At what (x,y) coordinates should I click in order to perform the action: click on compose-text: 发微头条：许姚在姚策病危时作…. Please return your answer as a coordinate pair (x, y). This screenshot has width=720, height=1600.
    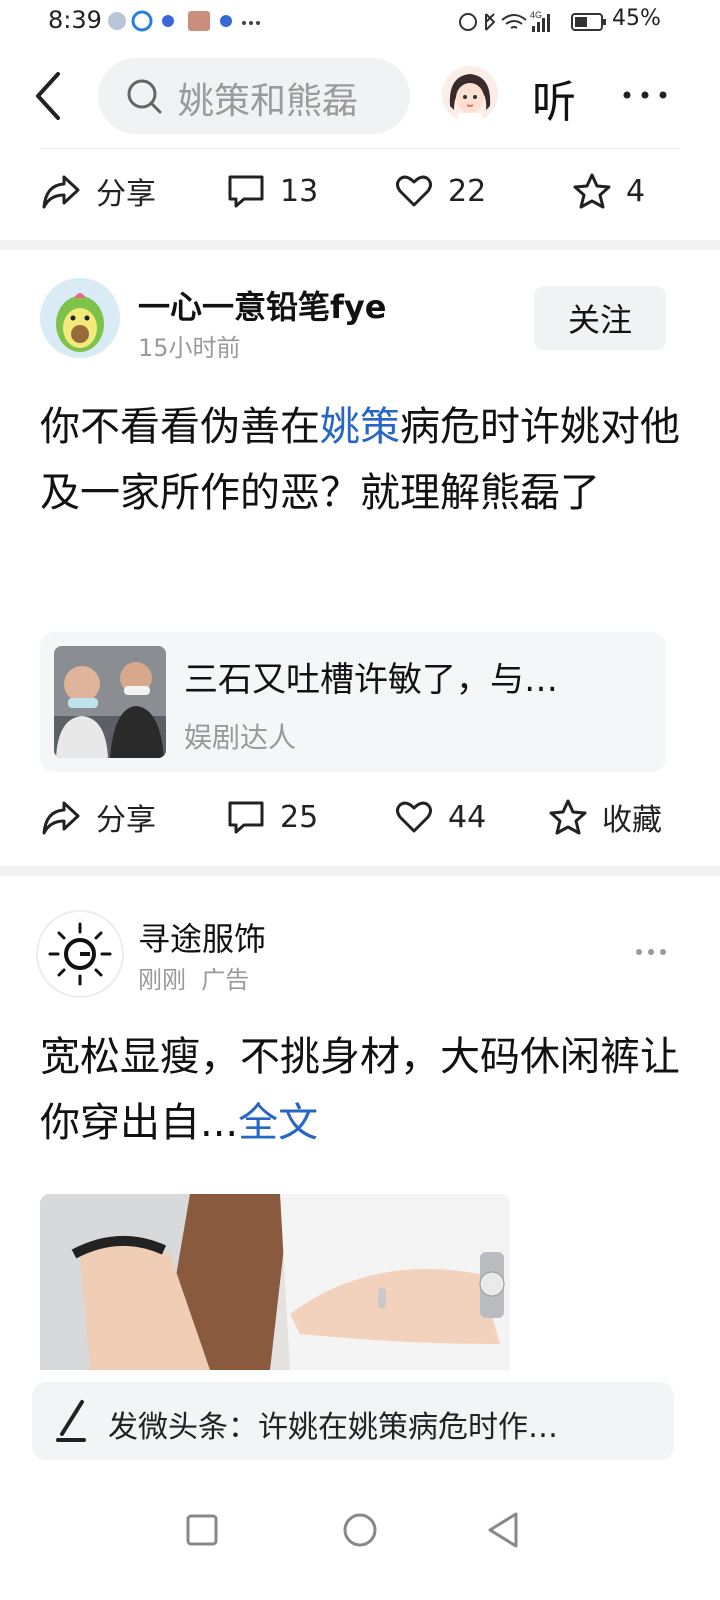
    Looking at the image, I should click on (333, 1427).